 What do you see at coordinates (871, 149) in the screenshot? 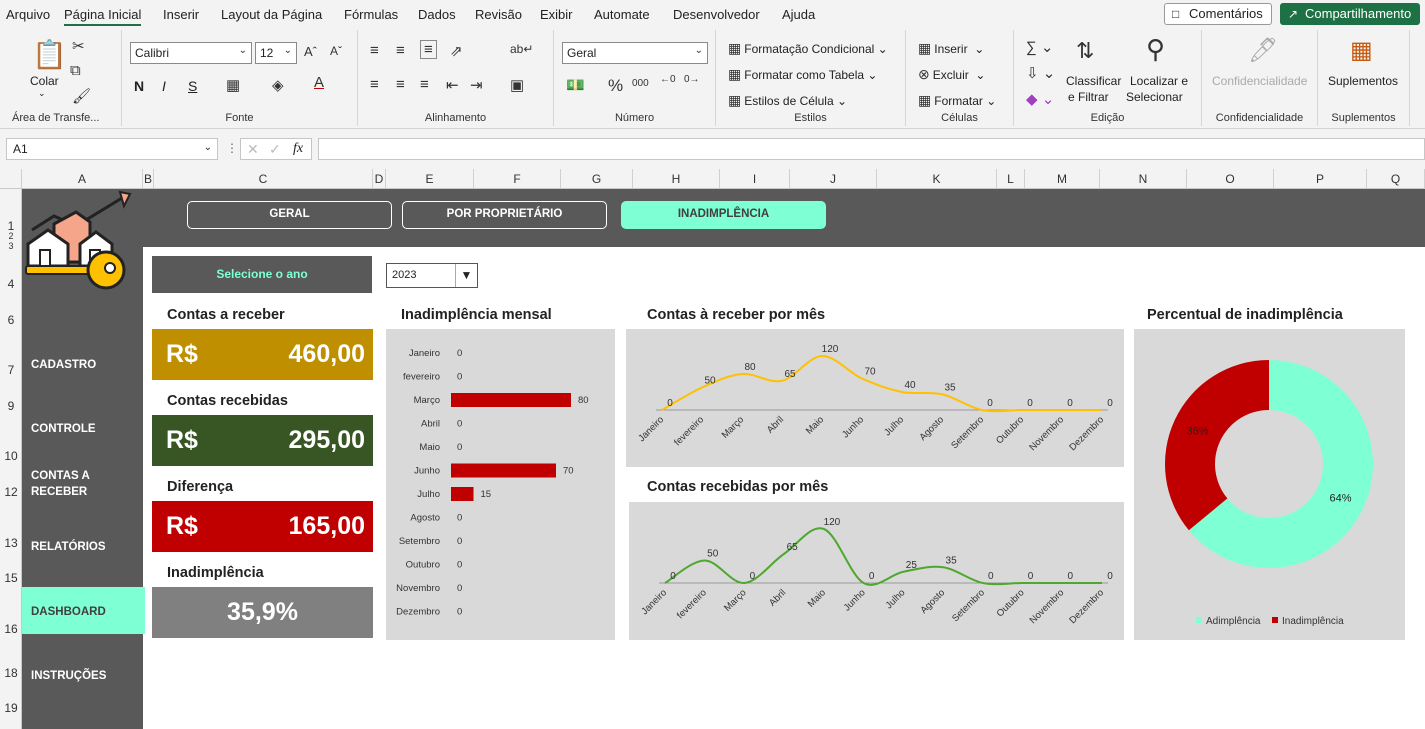
I see `formula-input` at bounding box center [871, 149].